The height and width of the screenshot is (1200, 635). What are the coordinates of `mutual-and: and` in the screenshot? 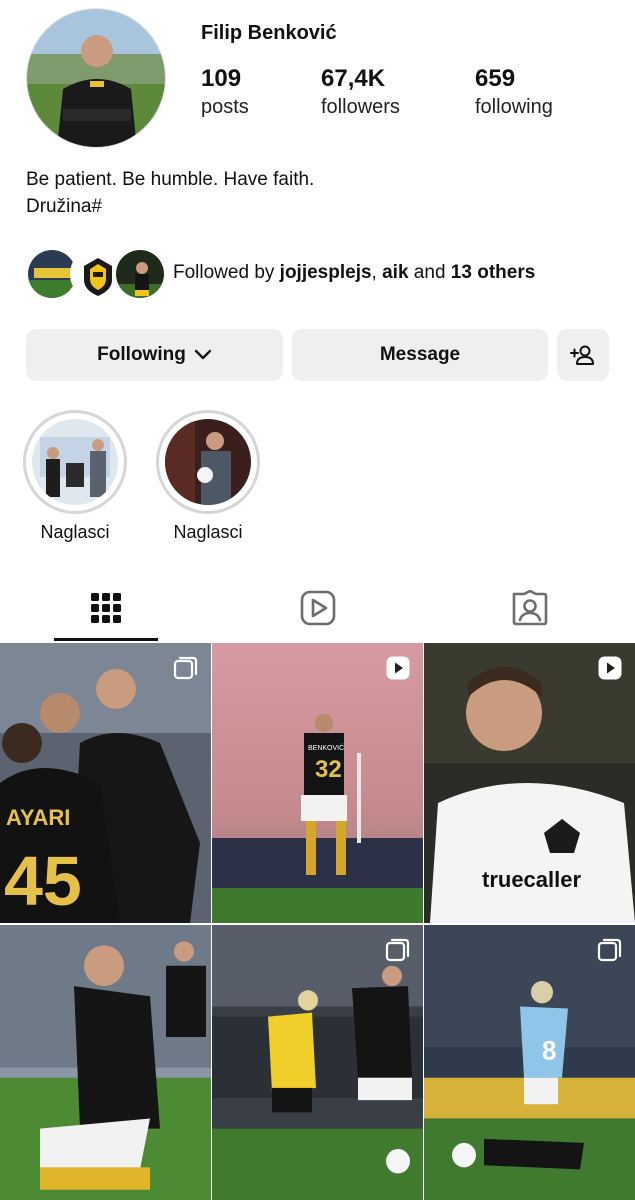 It's located at (429, 272).